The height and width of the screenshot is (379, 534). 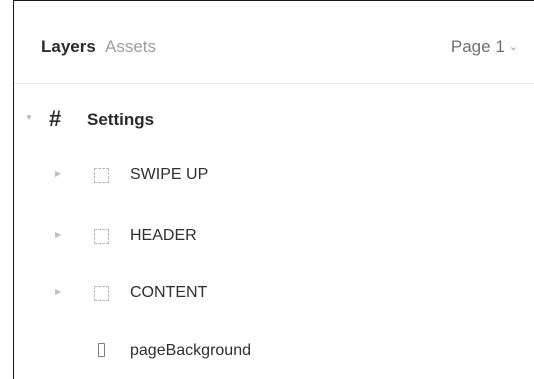 What do you see at coordinates (274, 118) in the screenshot?
I see `layer-row-settings: ▼ # Settings` at bounding box center [274, 118].